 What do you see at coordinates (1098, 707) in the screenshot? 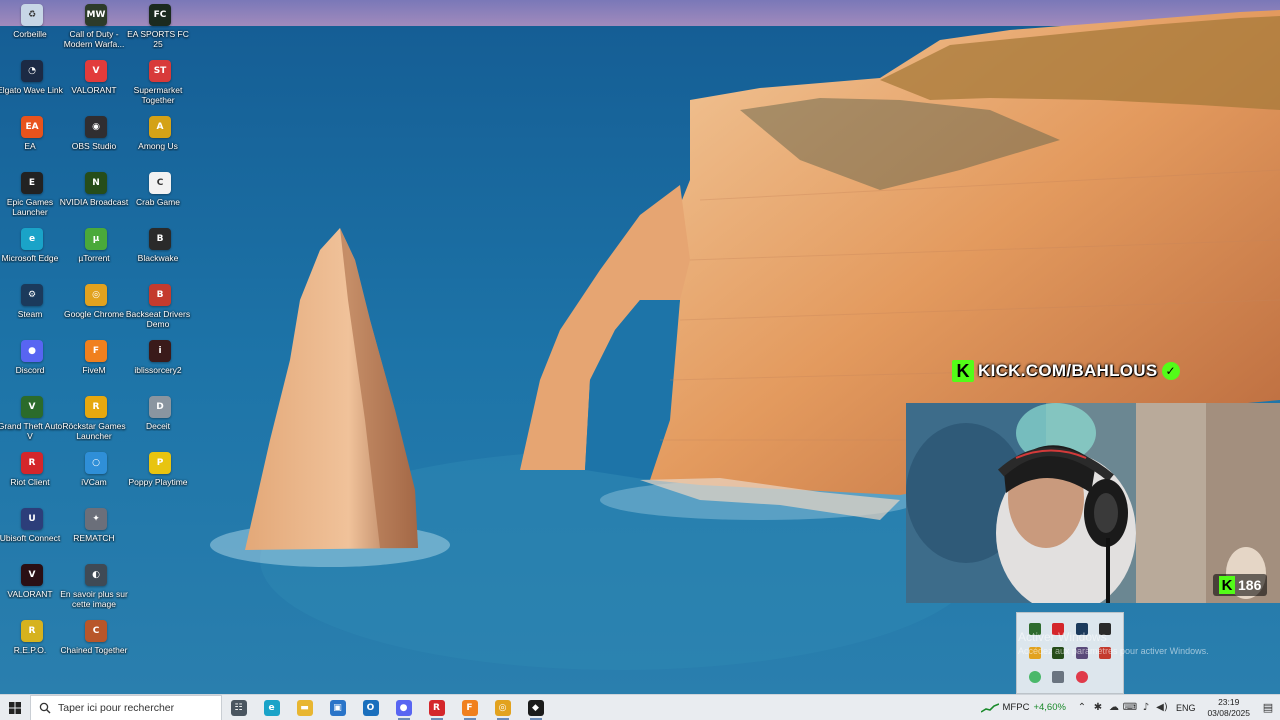
I see `bluetooth-icon: ✱` at bounding box center [1098, 707].